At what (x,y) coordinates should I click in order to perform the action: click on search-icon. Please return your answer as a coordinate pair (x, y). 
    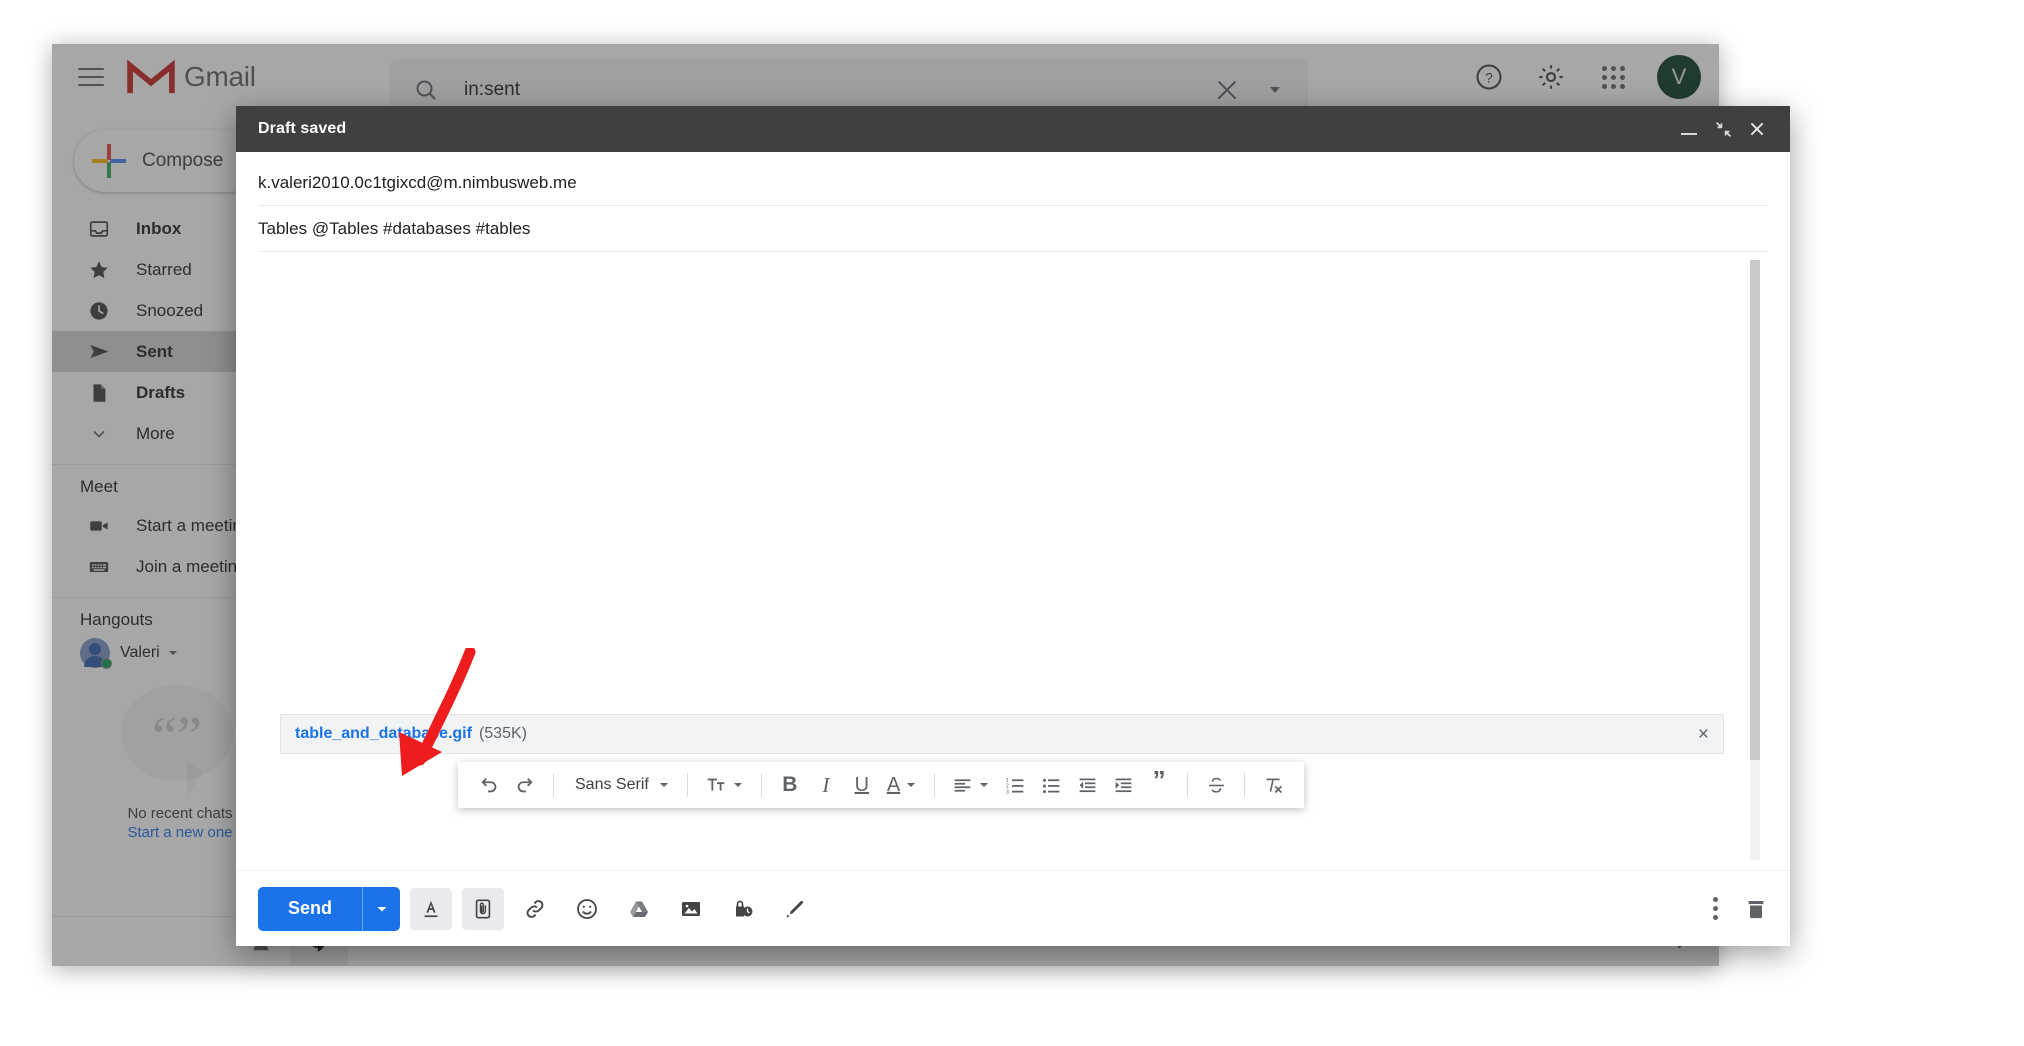
    Looking at the image, I should click on (426, 90).